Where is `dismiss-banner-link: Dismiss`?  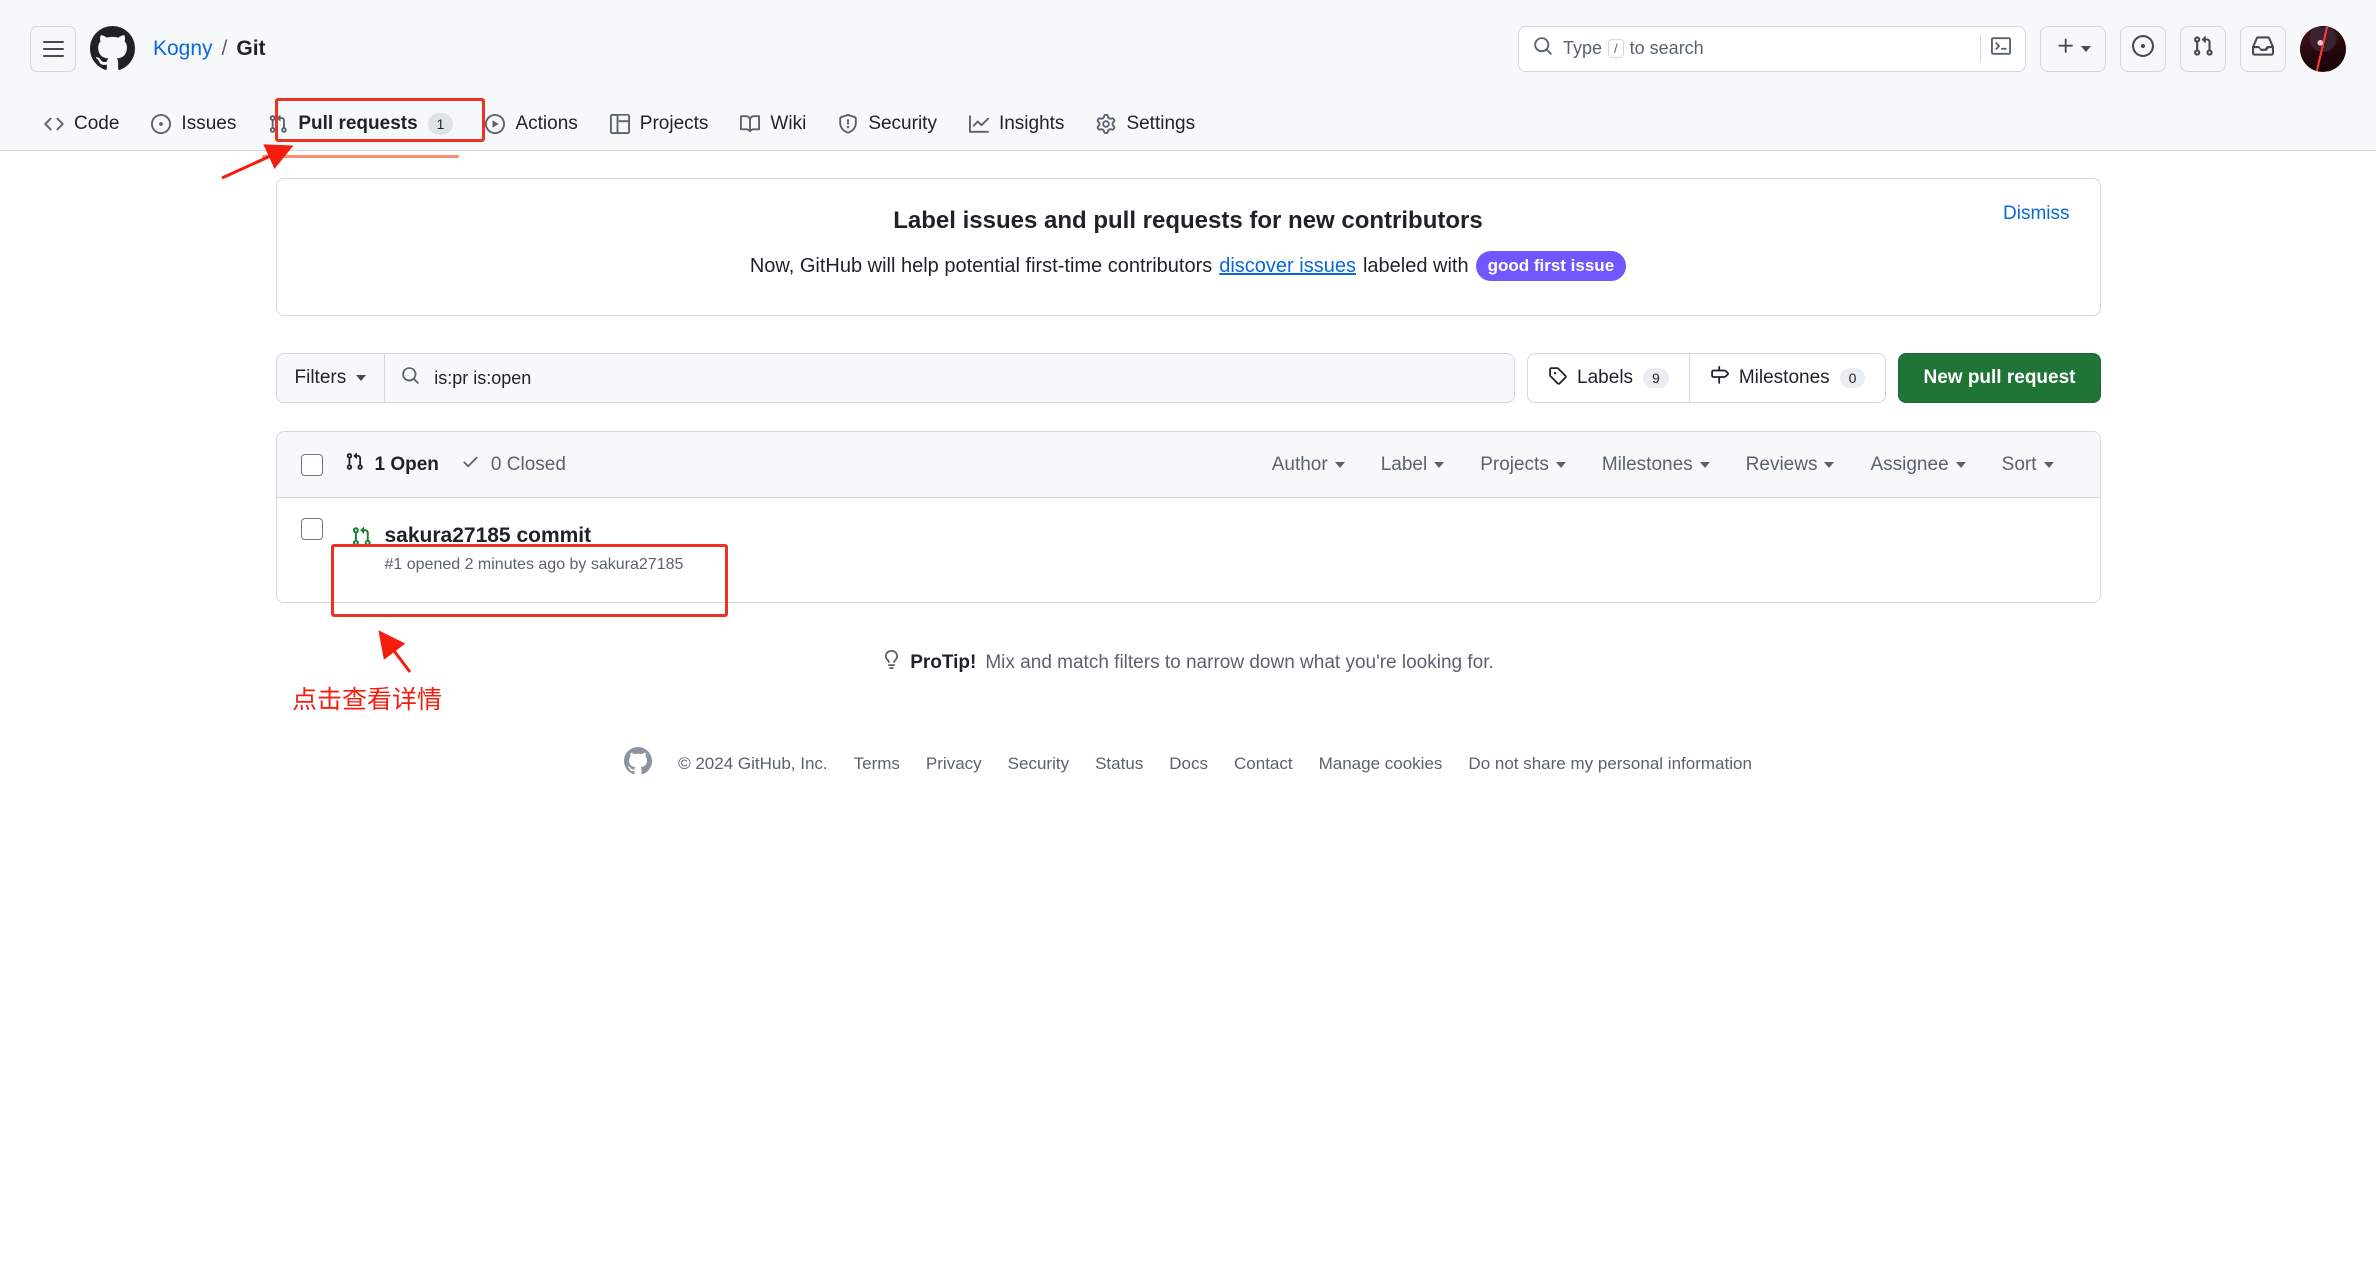 dismiss-banner-link: Dismiss is located at coordinates (2036, 214).